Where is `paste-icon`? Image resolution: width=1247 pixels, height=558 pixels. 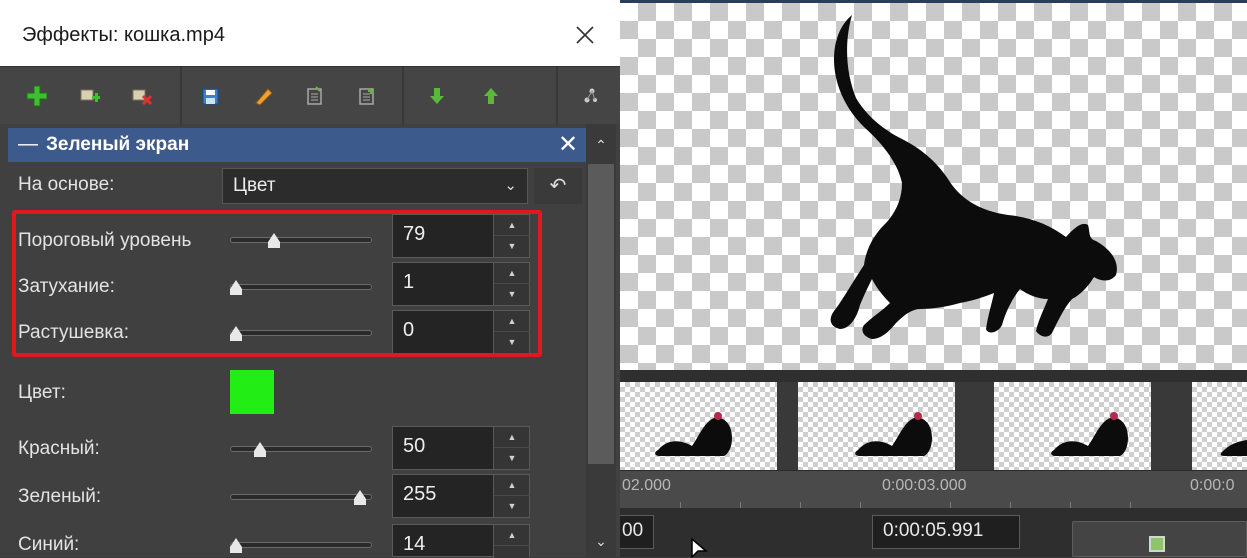
paste-icon is located at coordinates (366, 96).